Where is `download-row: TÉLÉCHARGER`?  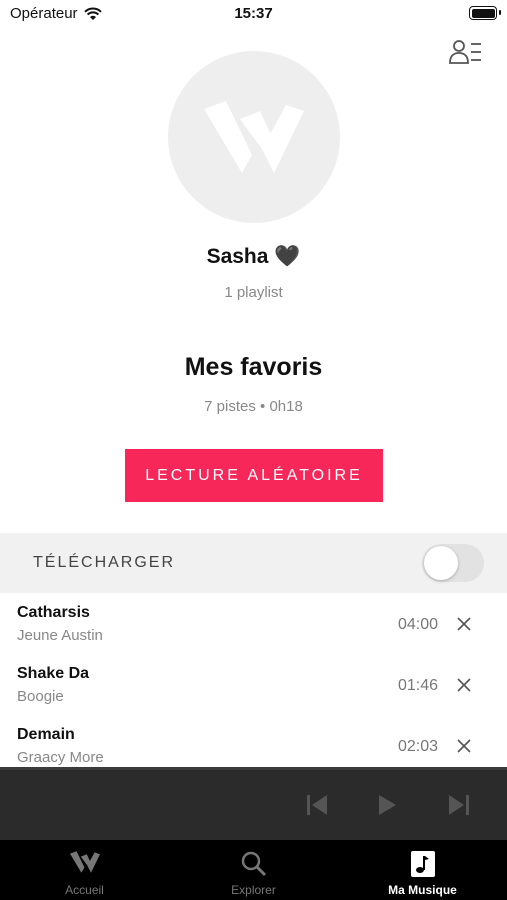
download-row: TÉLÉCHARGER is located at coordinates (253, 563).